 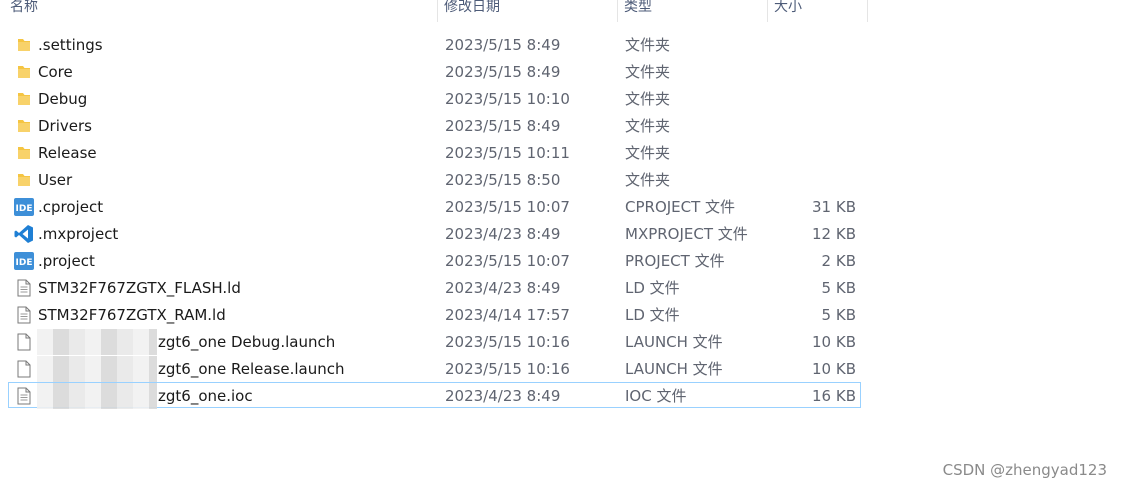 What do you see at coordinates (834, 234) in the screenshot?
I see `file-size: 12 KB` at bounding box center [834, 234].